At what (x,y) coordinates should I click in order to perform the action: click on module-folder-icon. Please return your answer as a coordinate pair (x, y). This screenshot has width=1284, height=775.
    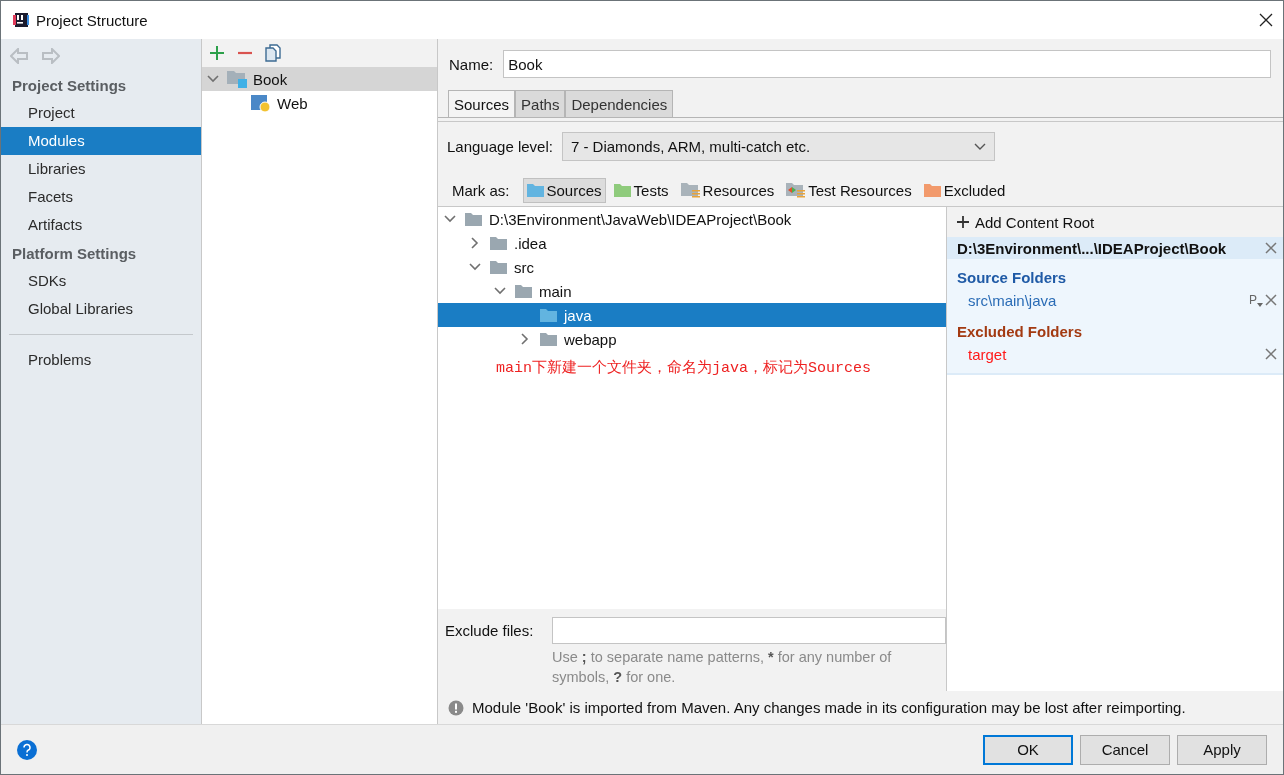
    Looking at the image, I should click on (237, 79).